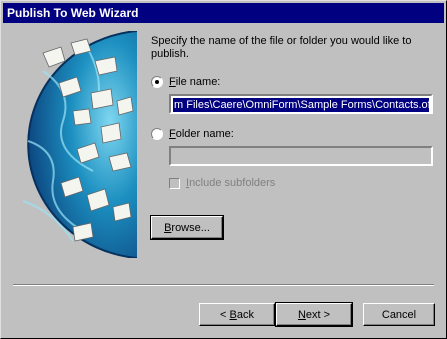 Image resolution: width=447 pixels, height=339 pixels. I want to click on file-name-label: File name:, so click(195, 82).